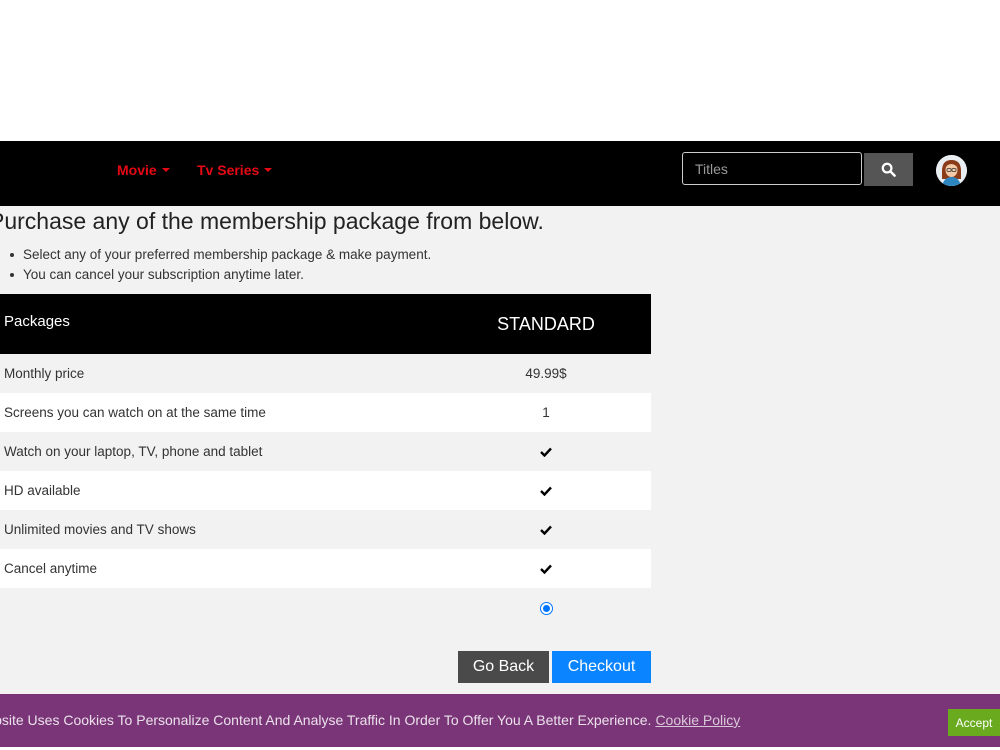 Image resolution: width=1000 pixels, height=750 pixels. Describe the element at coordinates (772, 168) in the screenshot. I see `search-input` at that location.